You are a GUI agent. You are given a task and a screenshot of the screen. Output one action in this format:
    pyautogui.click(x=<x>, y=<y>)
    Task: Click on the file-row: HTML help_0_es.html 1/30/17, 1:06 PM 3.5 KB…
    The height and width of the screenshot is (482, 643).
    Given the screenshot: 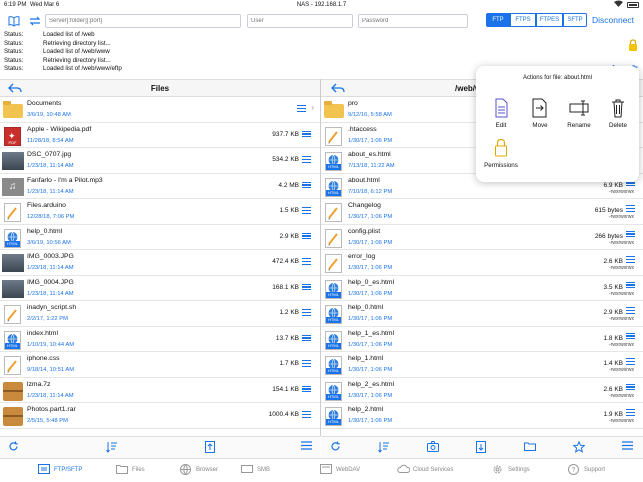 What is the action you would take?
    pyautogui.click(x=482, y=288)
    